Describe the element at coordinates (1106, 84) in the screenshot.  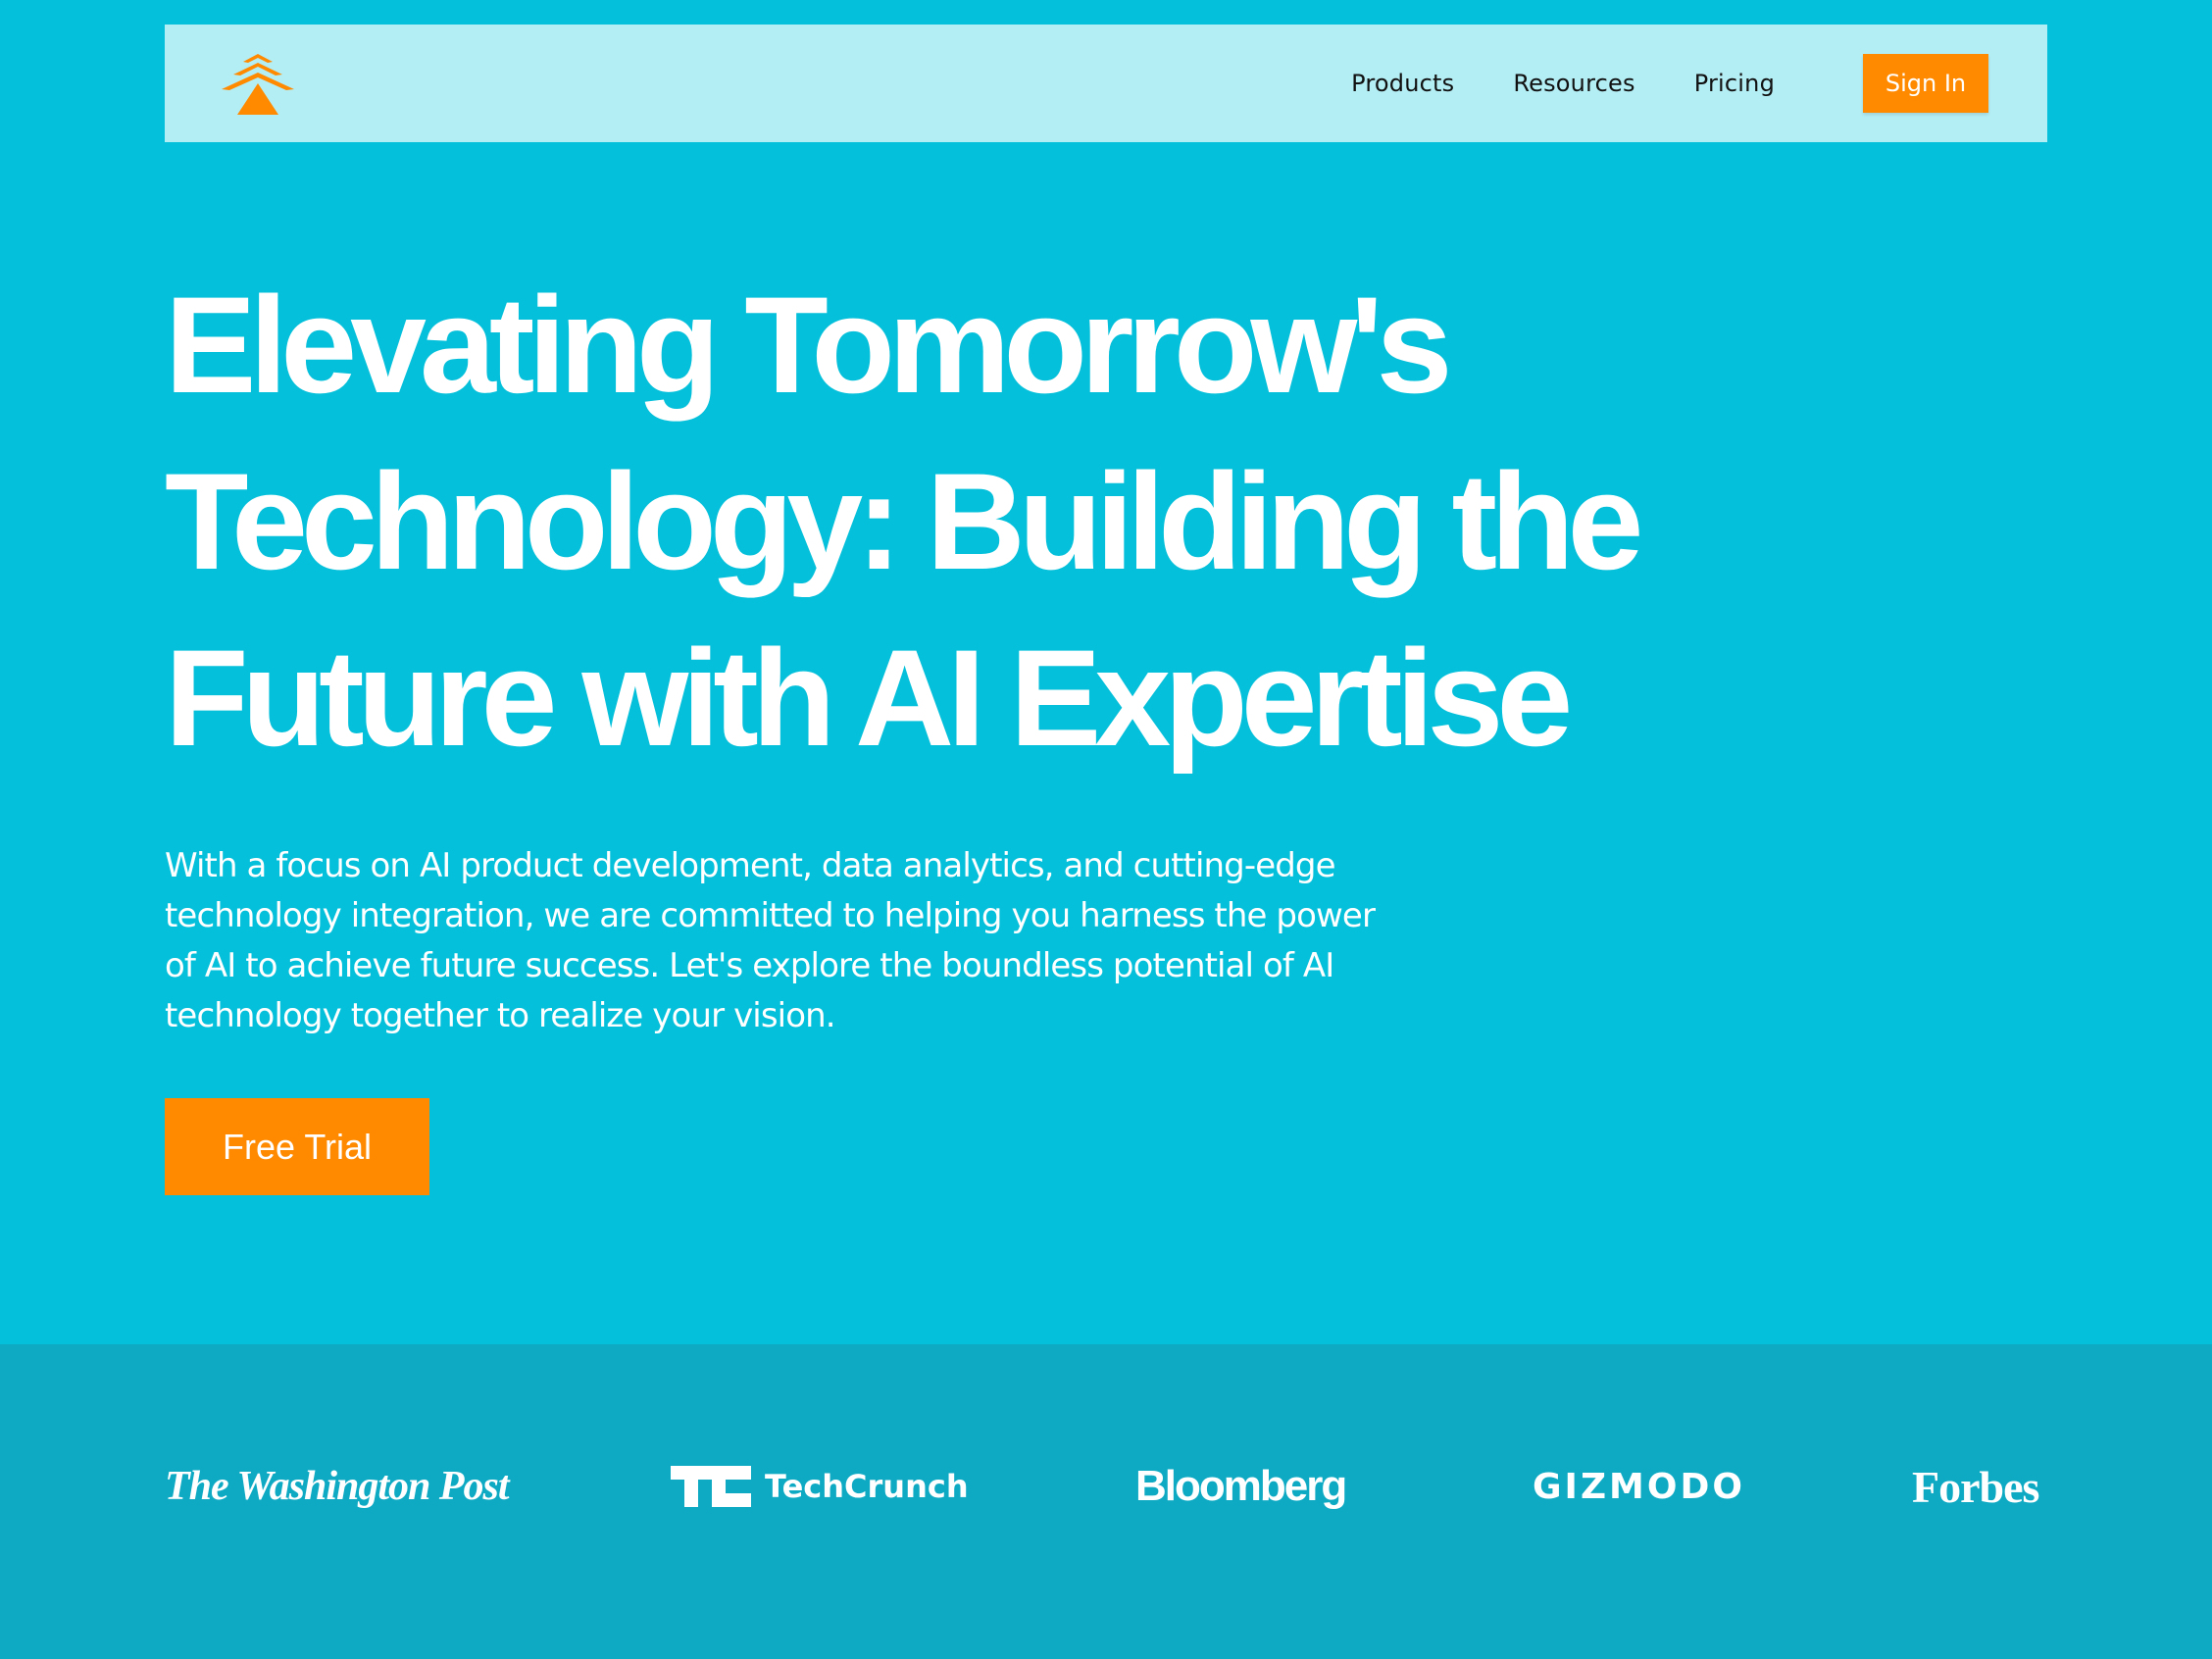
I see `top-nav-bar: Products Resources Pricing Sign In` at that location.